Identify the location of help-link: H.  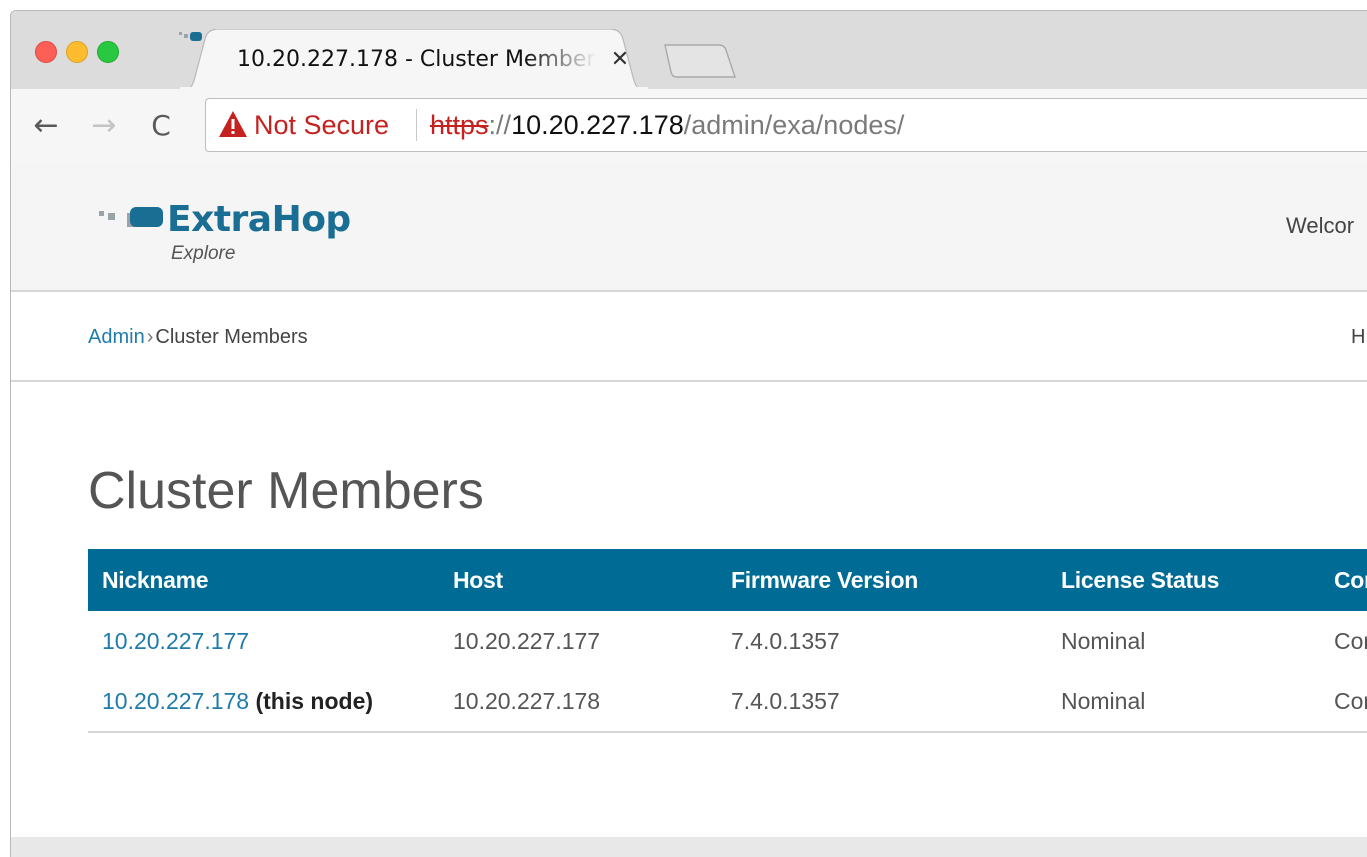
(1358, 337).